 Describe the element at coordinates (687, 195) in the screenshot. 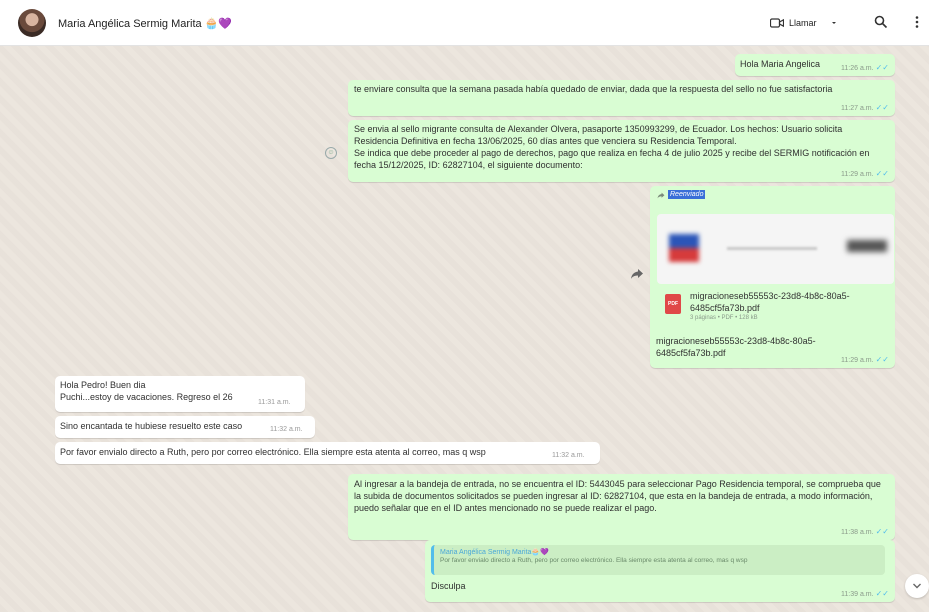

I see `forwarded-label: Reenviado` at that location.